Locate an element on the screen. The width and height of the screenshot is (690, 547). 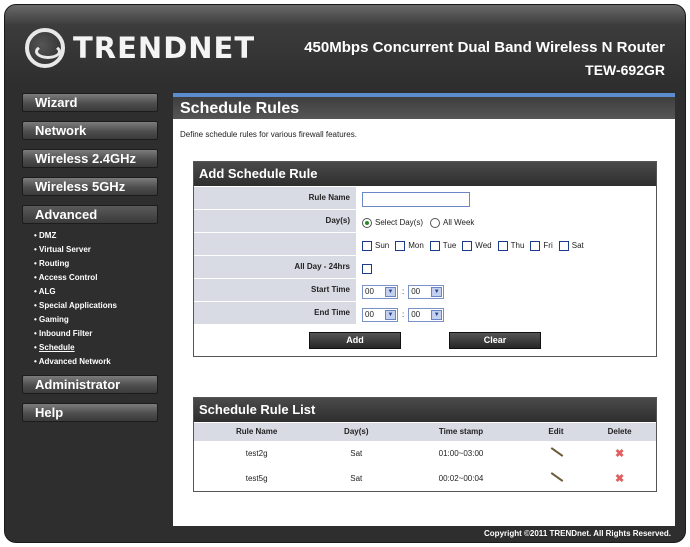
submenu-dmz: DMZ is located at coordinates (98, 236).